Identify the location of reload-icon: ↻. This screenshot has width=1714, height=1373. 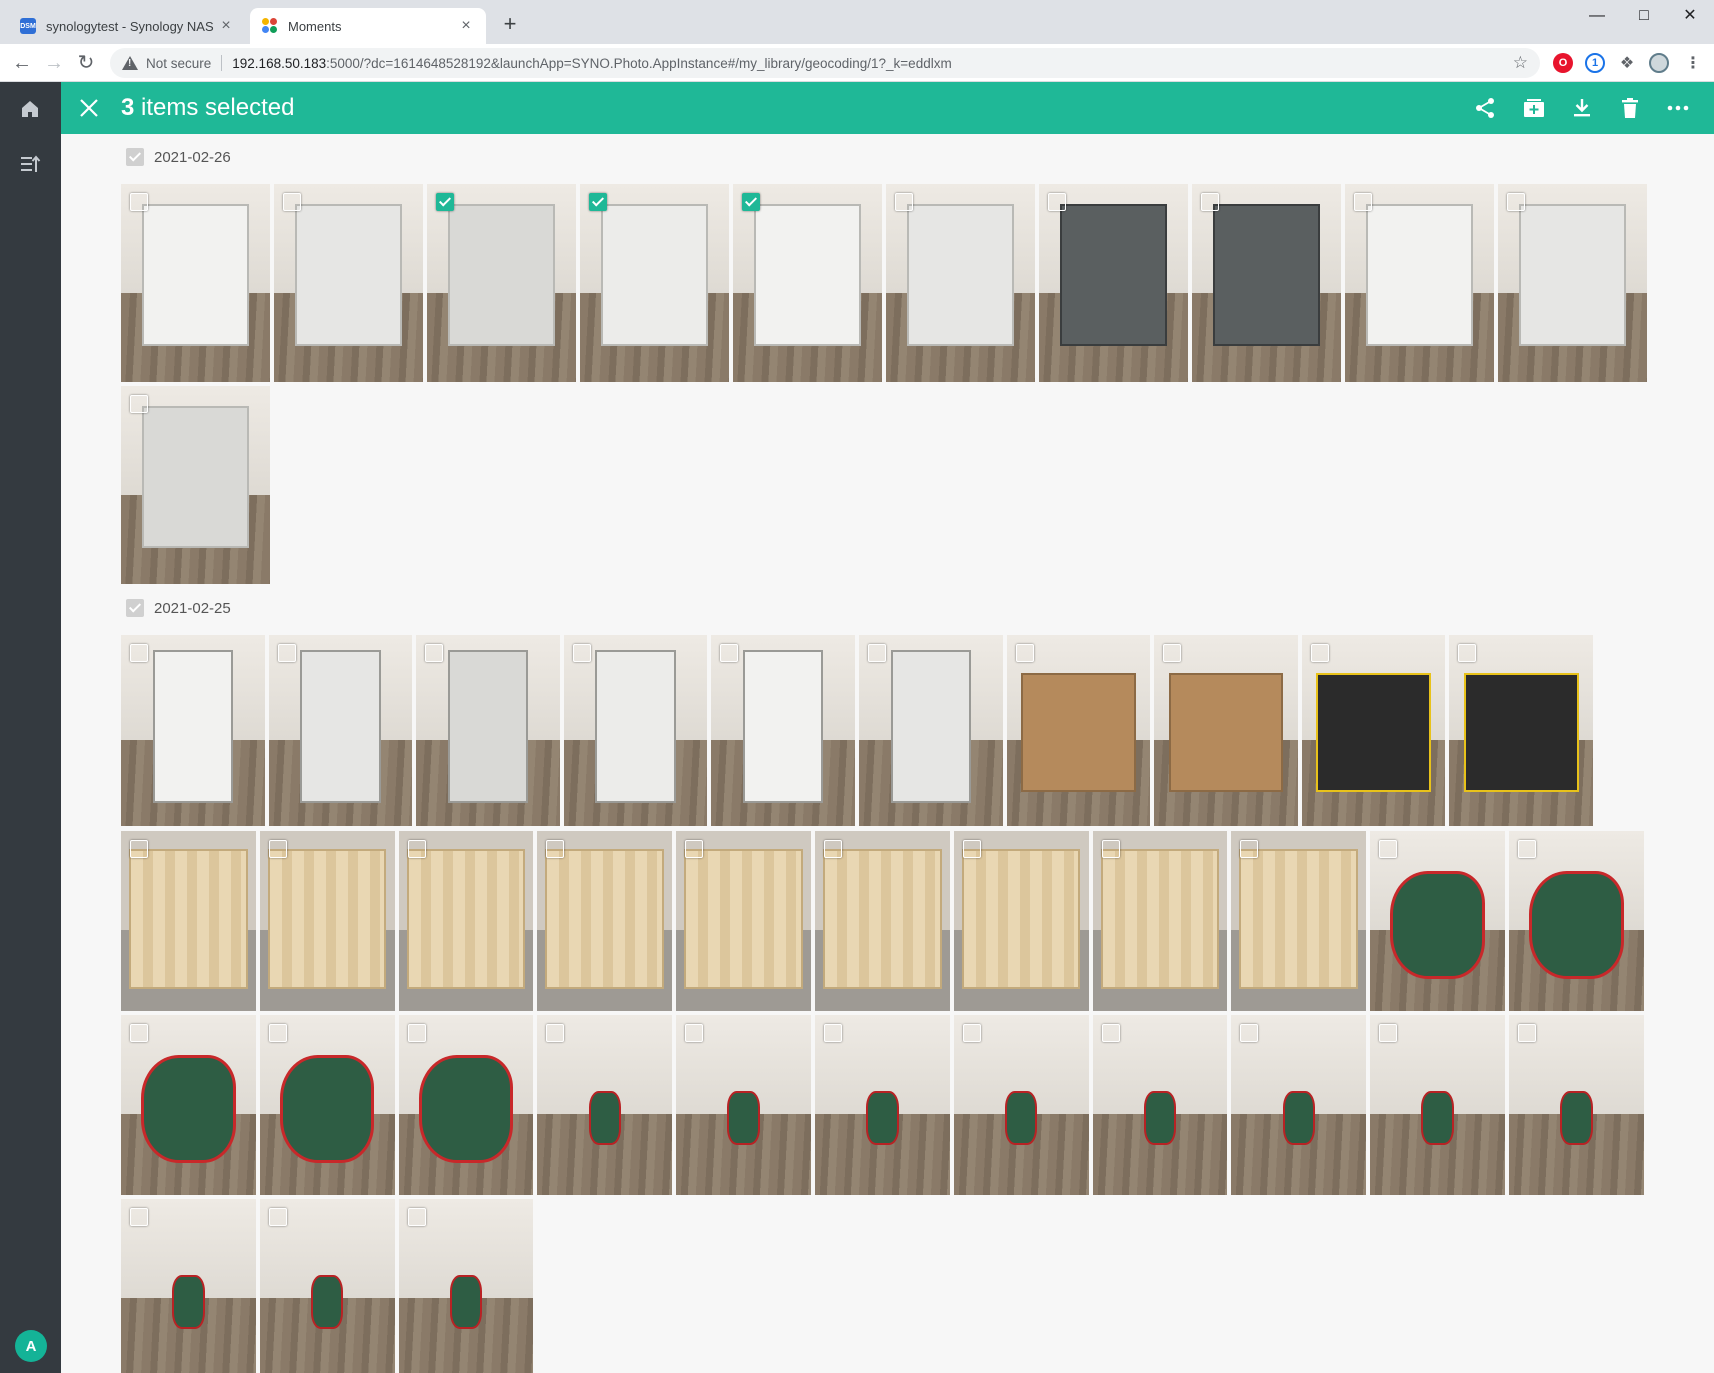
(86, 63).